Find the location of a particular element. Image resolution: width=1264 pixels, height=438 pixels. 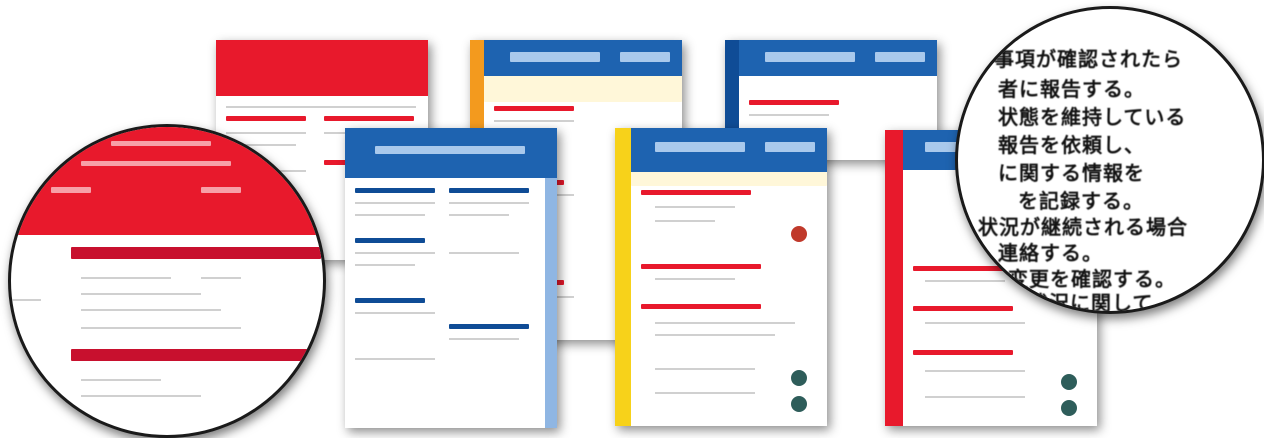

zoom-text-line-10: 状況に関して is located at coordinates (1091, 302).